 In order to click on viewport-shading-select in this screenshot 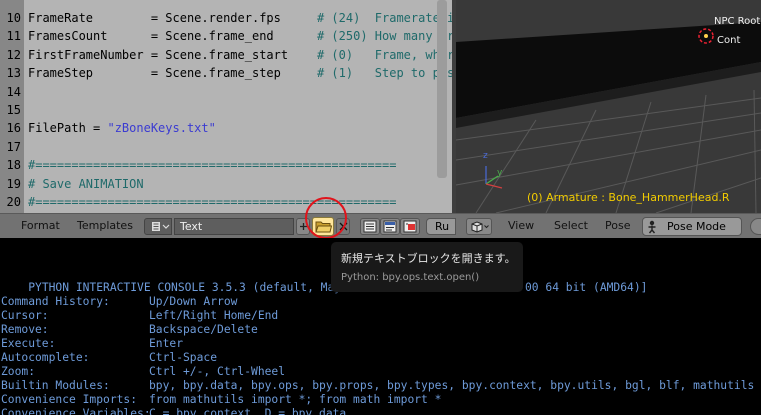, I will do `click(755, 226)`.